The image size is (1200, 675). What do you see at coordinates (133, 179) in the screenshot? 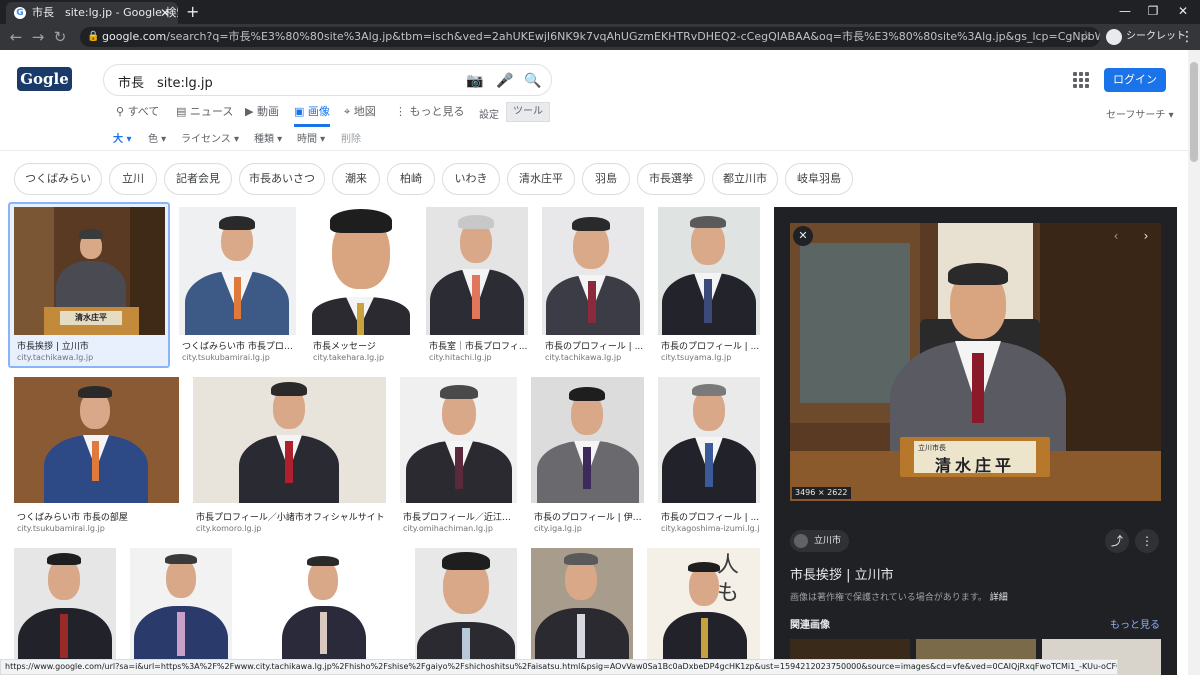
I see `chip: 立川` at bounding box center [133, 179].